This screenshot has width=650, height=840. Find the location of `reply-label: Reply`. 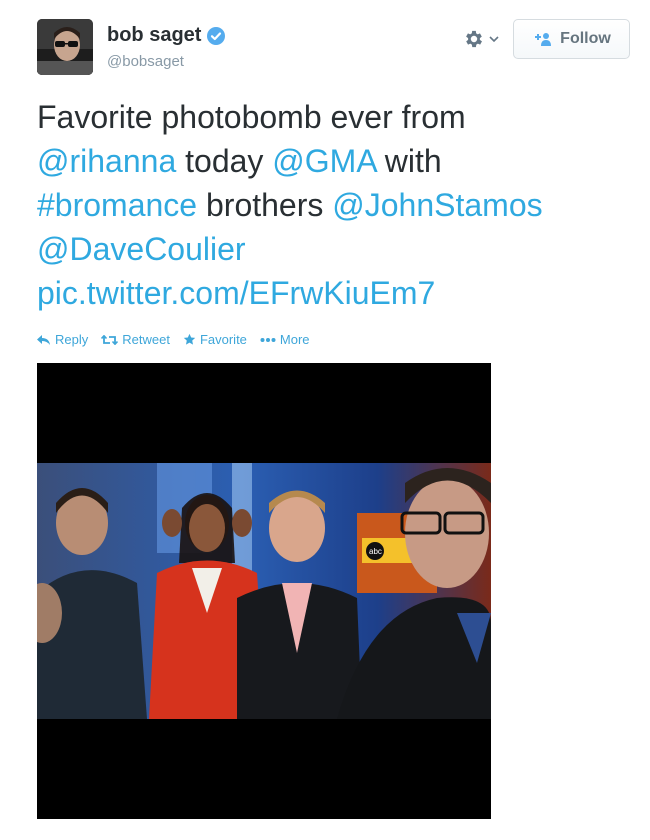

reply-label: Reply is located at coordinates (72, 339).